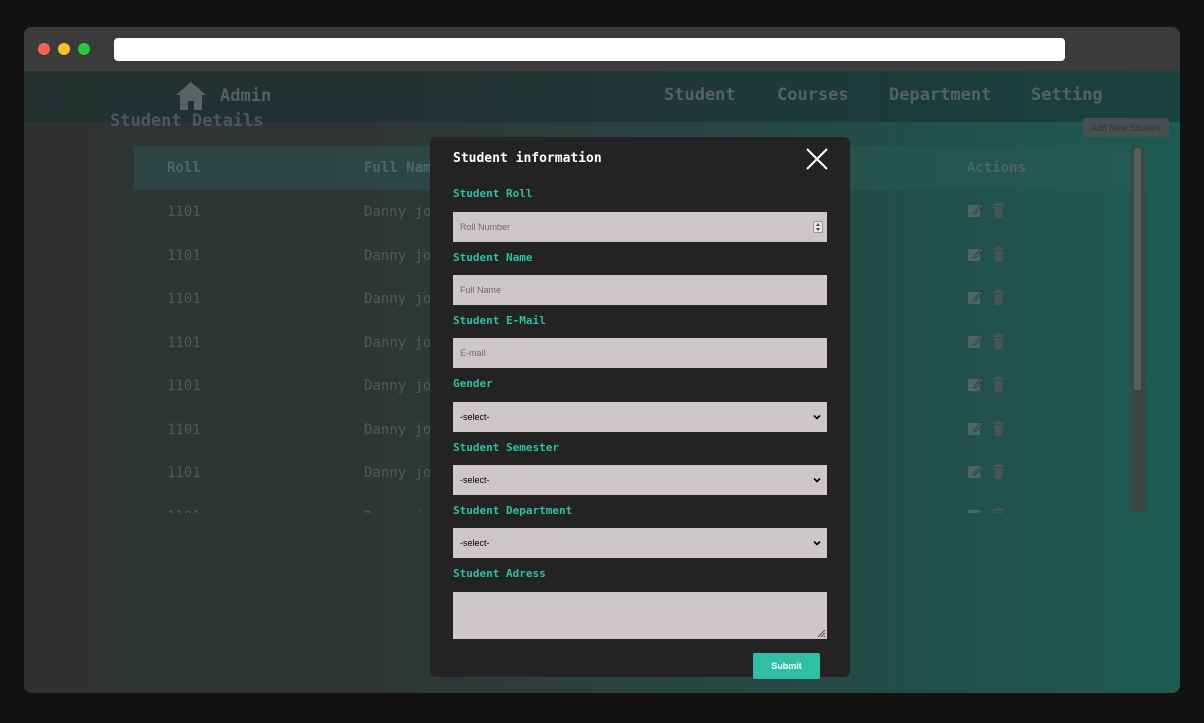  Describe the element at coordinates (191, 96) in the screenshot. I see `home-icon` at that location.